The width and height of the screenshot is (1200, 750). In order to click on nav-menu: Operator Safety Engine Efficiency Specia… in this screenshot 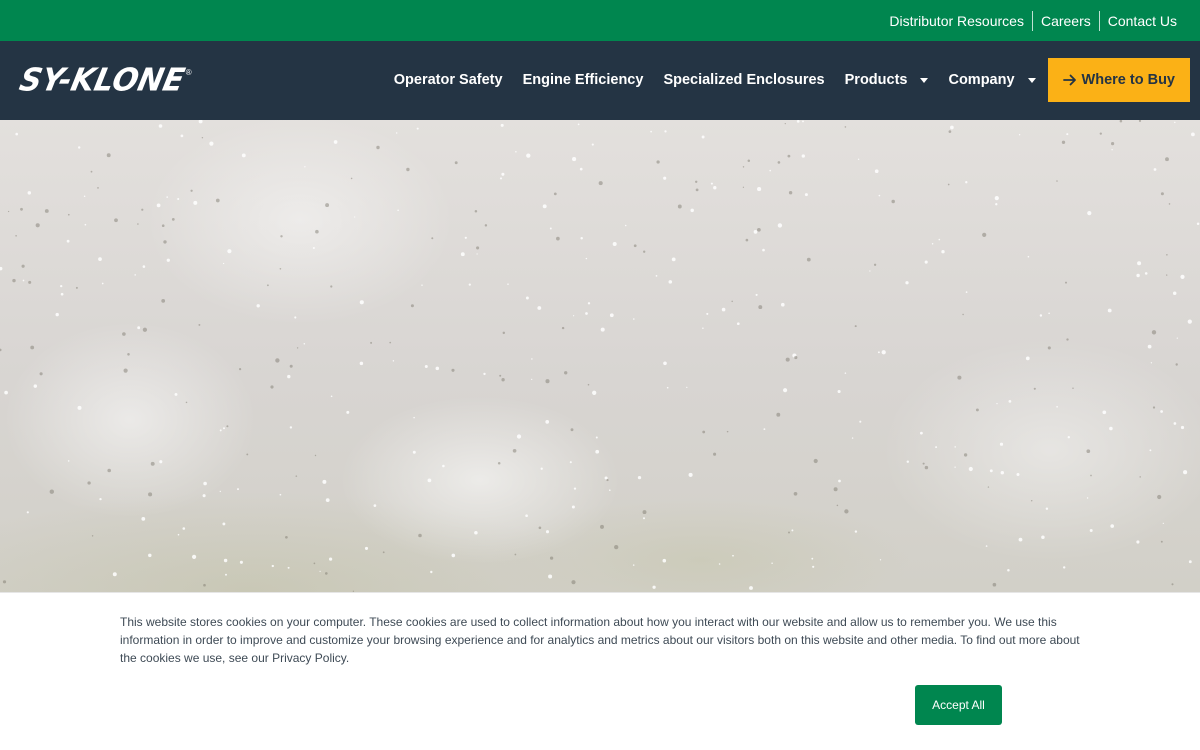, I will do `click(787, 80)`.